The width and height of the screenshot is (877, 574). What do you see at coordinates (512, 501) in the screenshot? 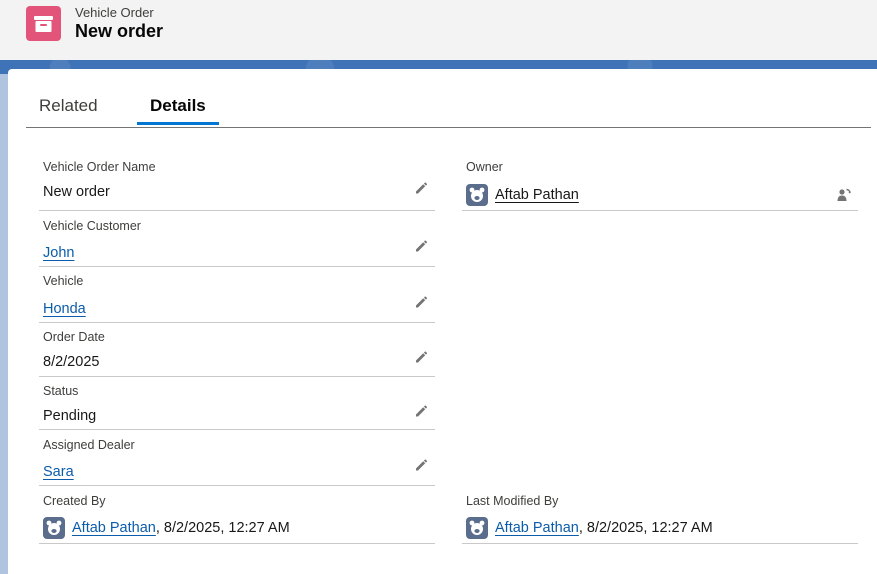
I see `field-label: Last Modified By` at bounding box center [512, 501].